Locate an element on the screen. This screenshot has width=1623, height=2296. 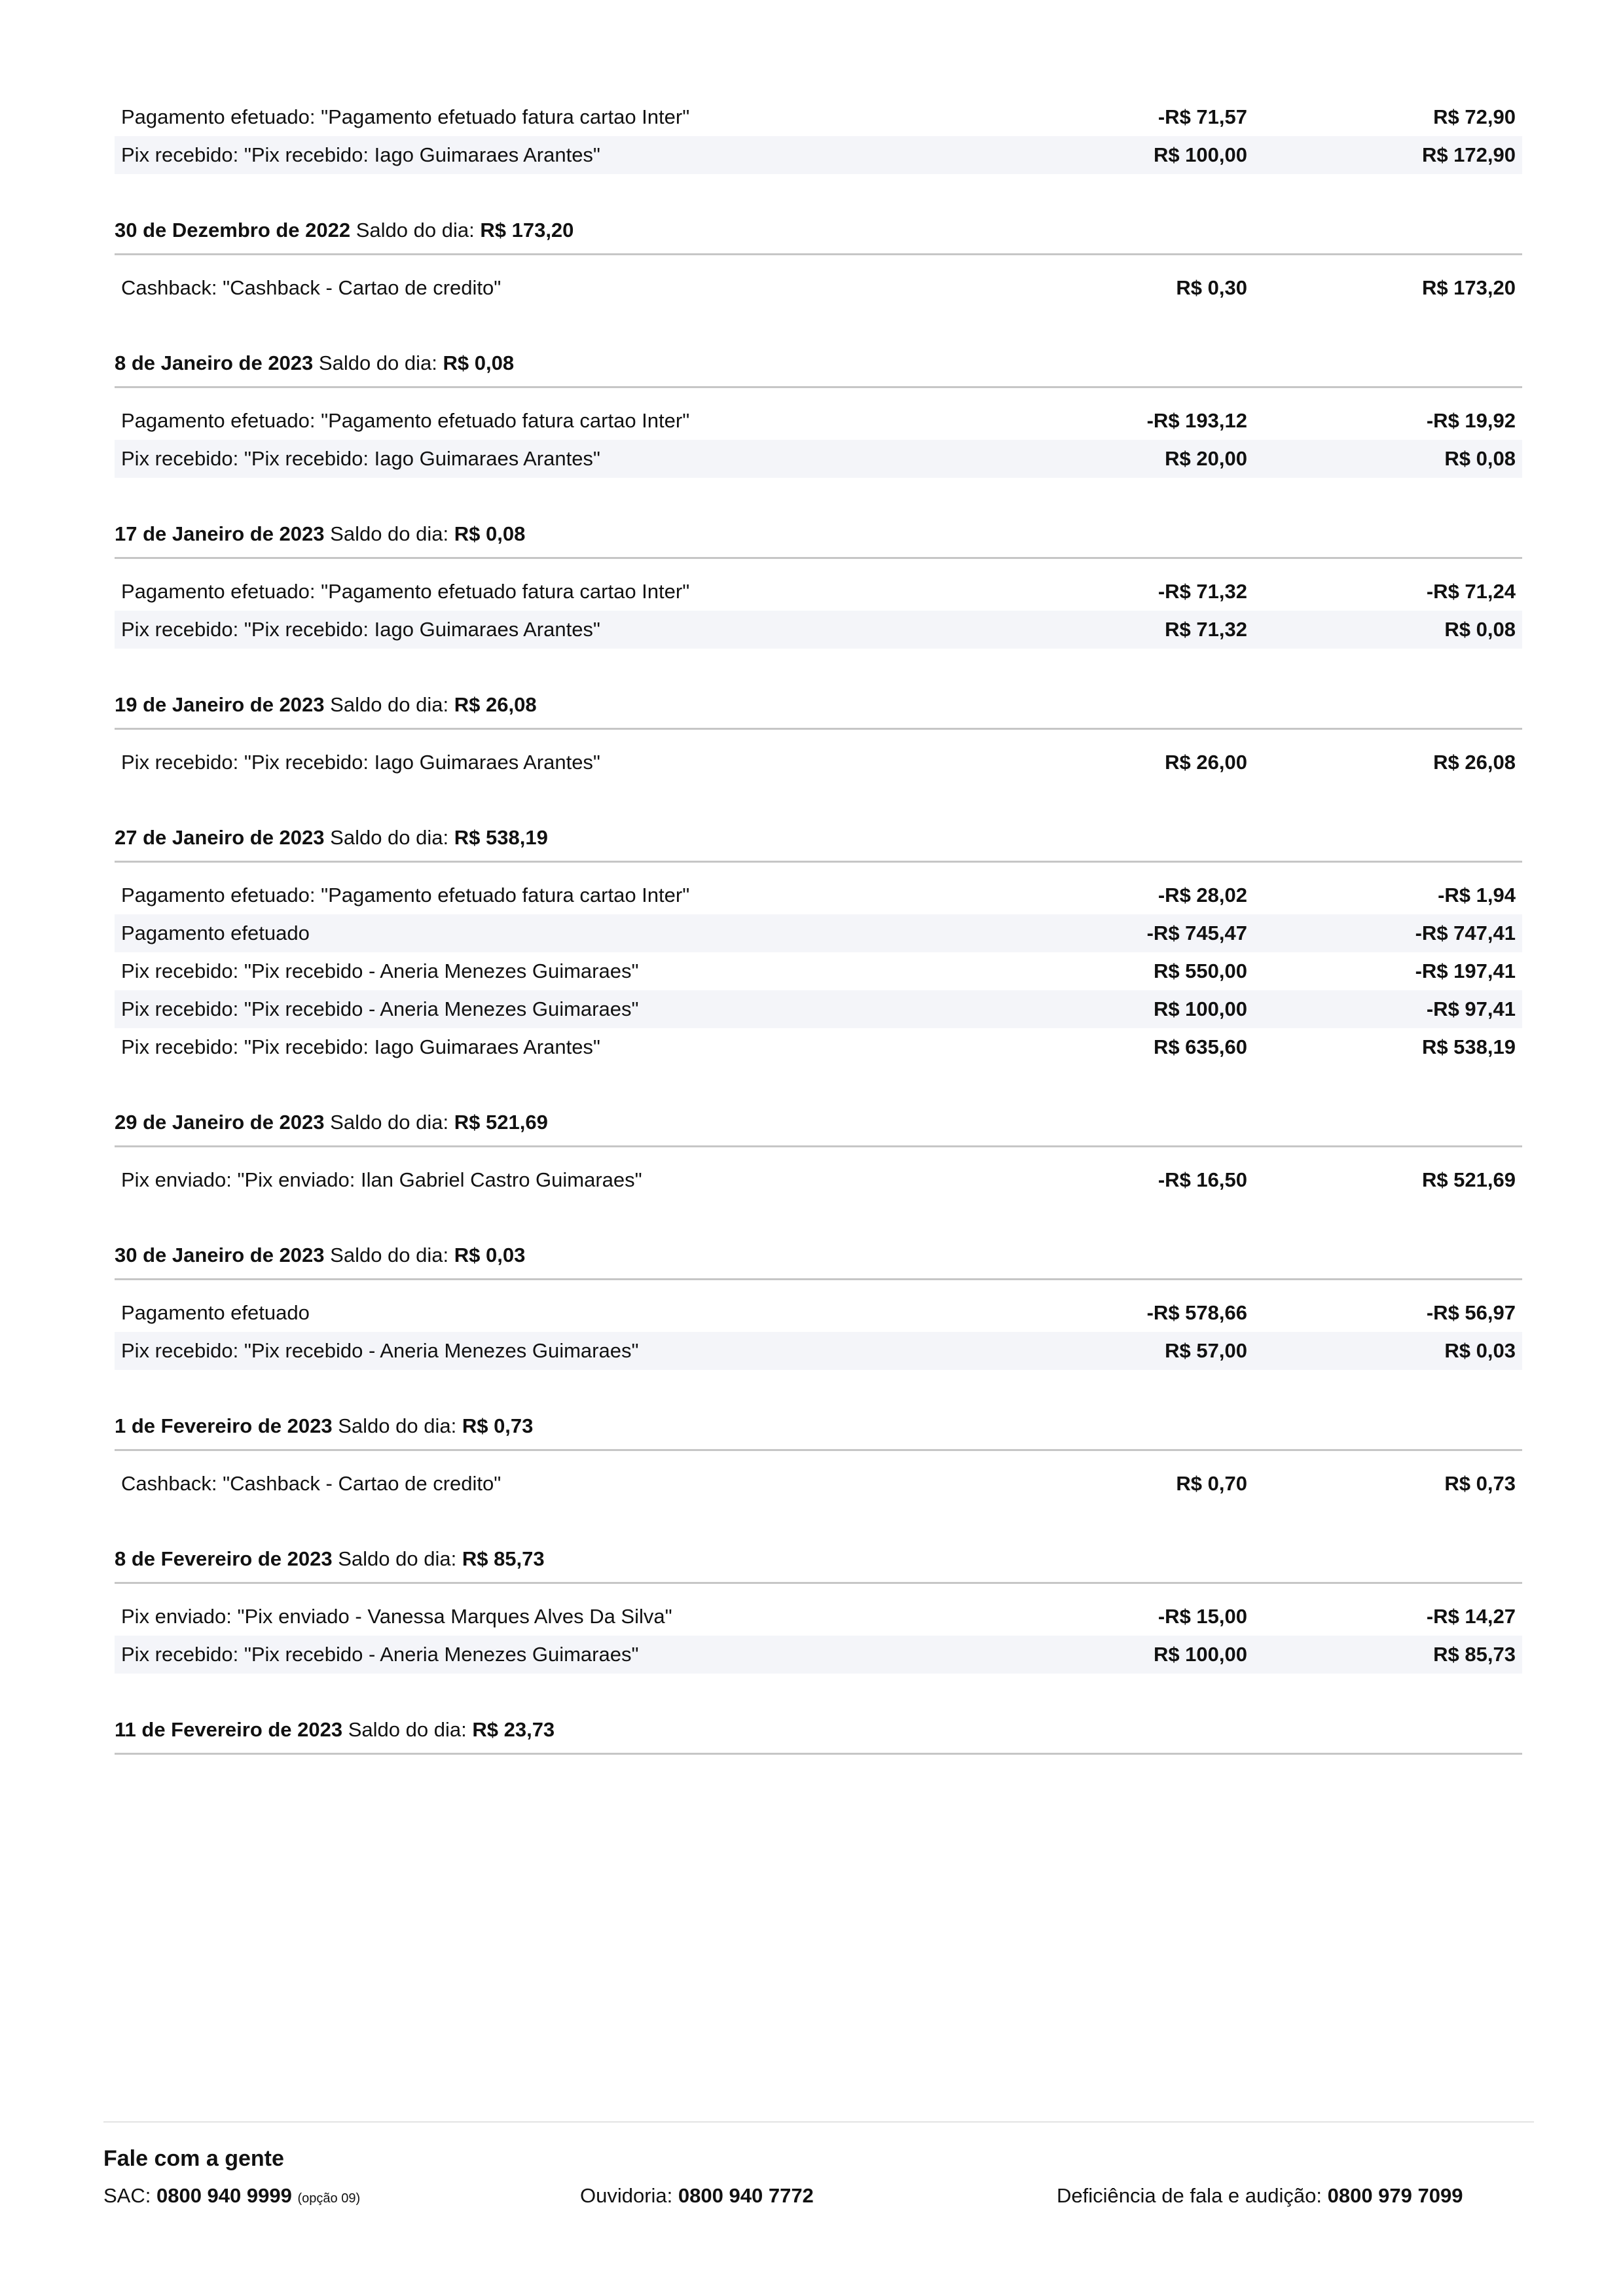
day-balance: R$ 0,03 is located at coordinates (490, 1255).